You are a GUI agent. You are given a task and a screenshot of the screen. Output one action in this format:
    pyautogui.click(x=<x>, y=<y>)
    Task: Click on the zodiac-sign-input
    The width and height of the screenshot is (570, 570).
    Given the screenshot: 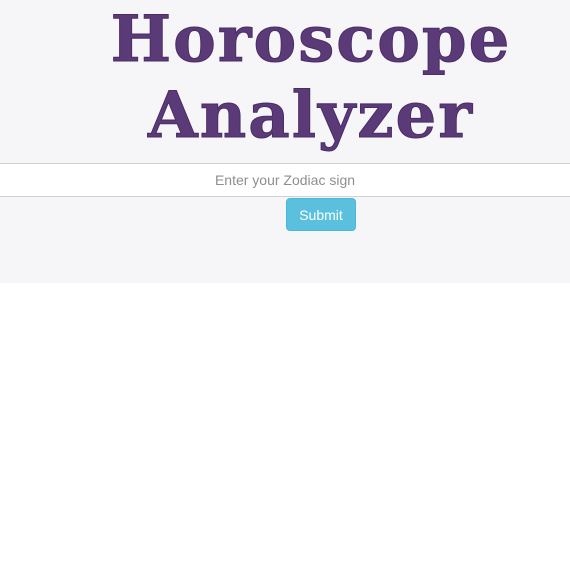 What is the action you would take?
    pyautogui.click(x=285, y=180)
    